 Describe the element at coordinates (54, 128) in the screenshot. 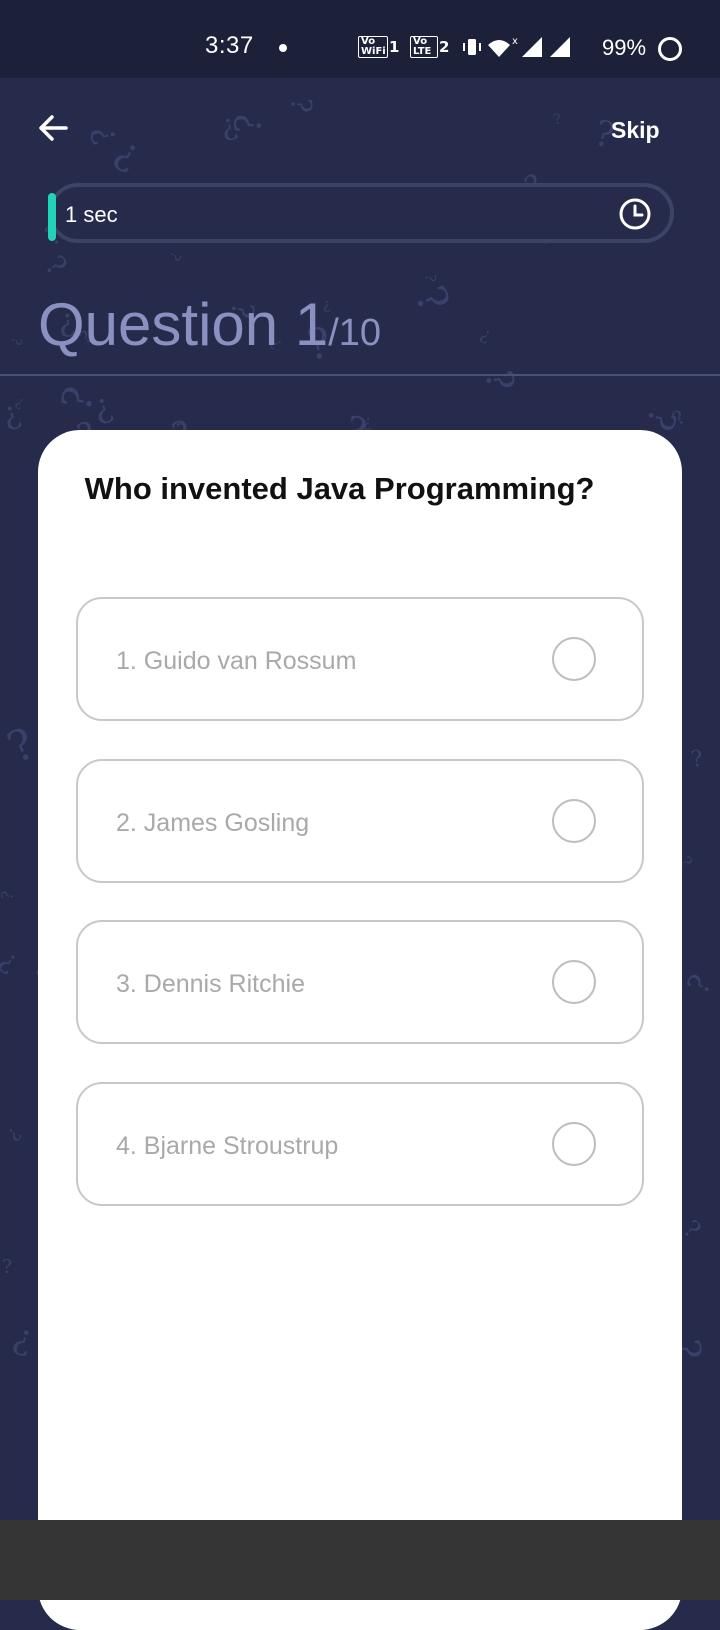

I see `back-arrow-icon` at that location.